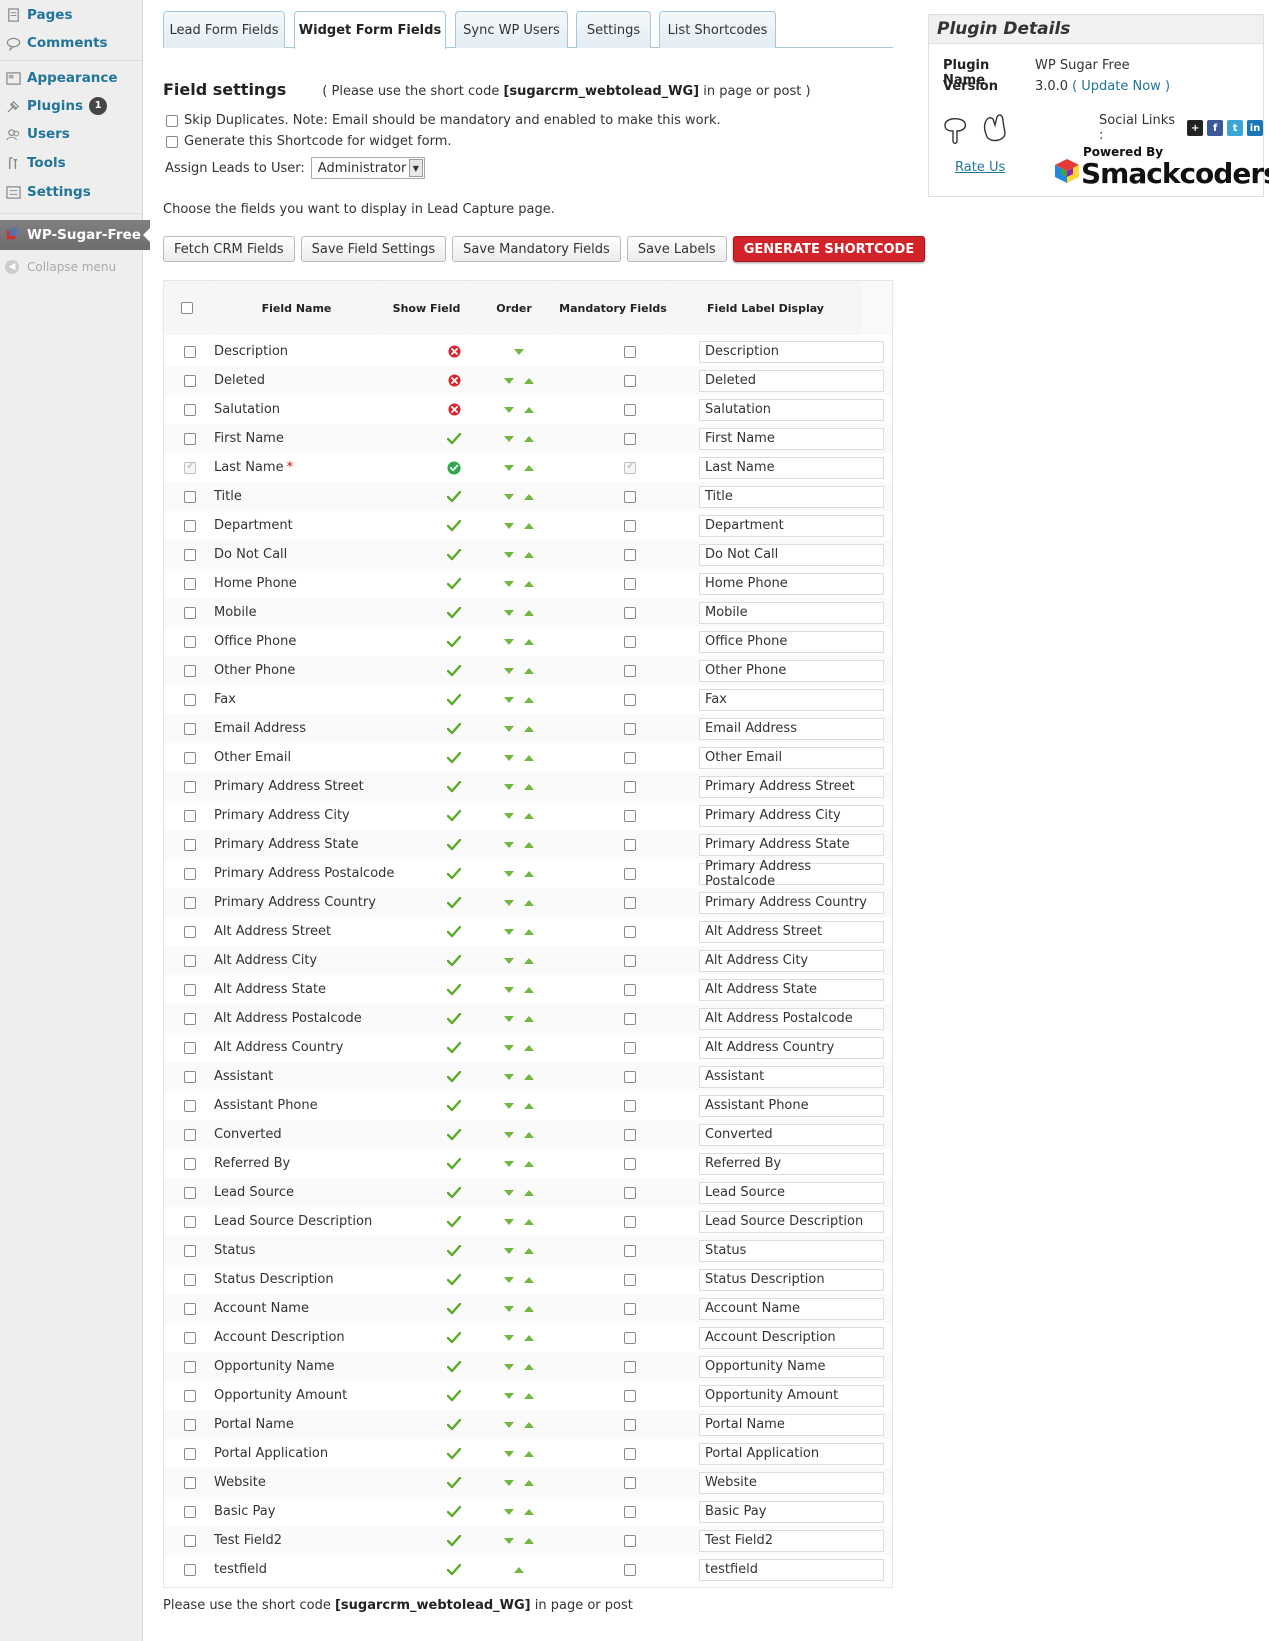  I want to click on facebook-icon: f, so click(1215, 128).